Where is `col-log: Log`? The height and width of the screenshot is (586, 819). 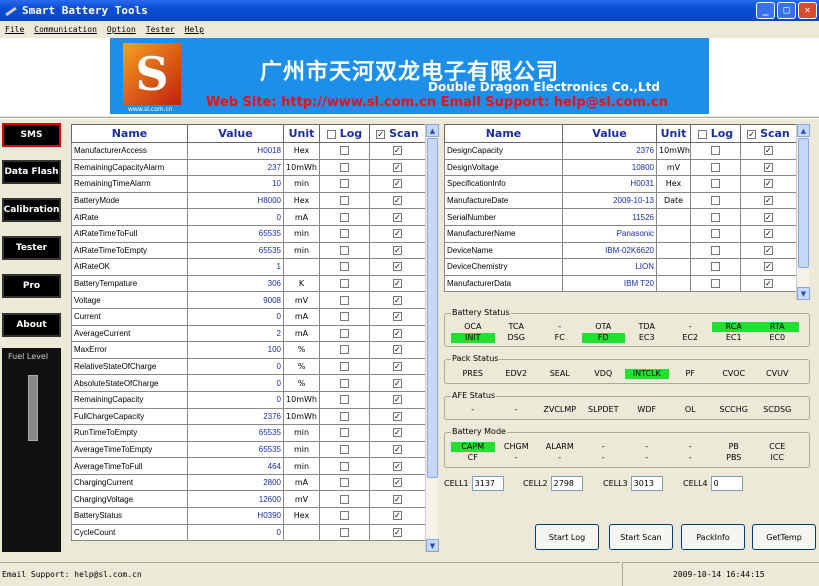
col-log: Log is located at coordinates (344, 133).